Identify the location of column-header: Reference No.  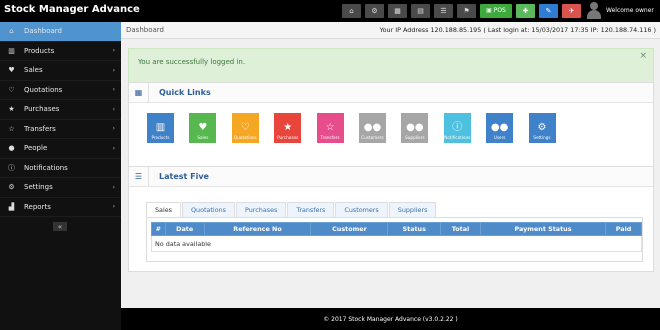
(257, 229).